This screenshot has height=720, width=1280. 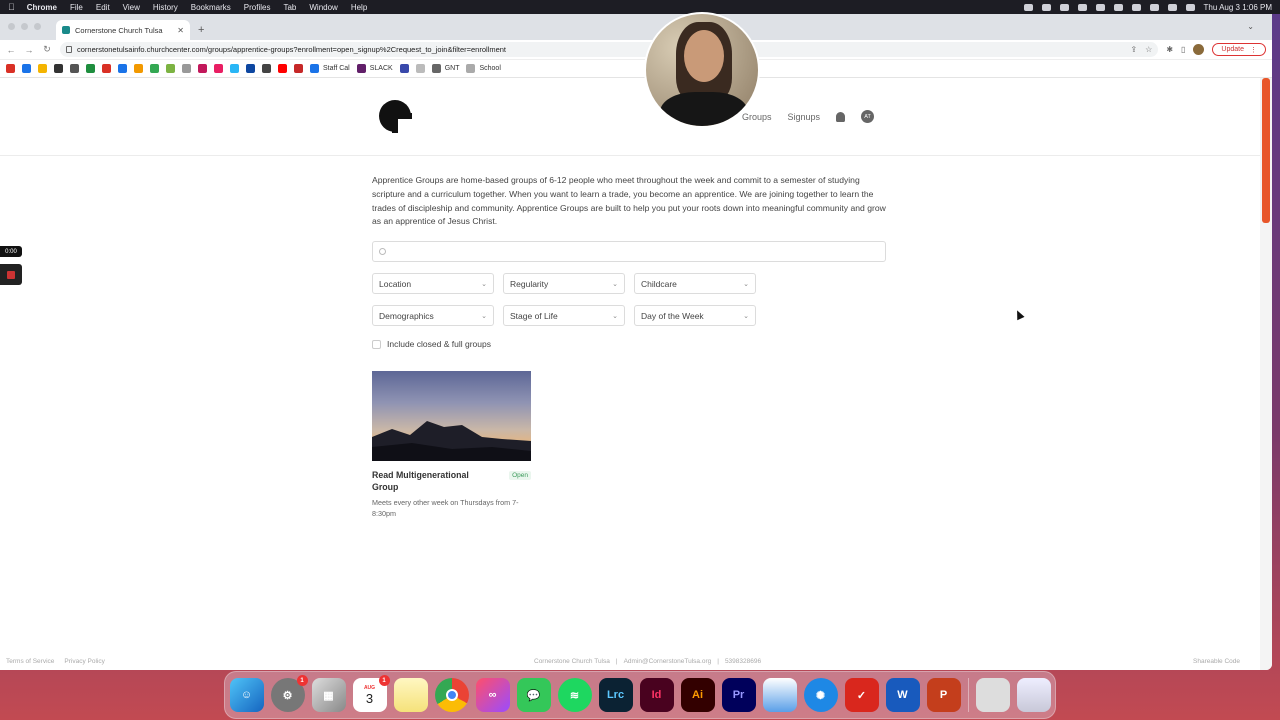 What do you see at coordinates (410, 695) in the screenshot?
I see `notes-icon` at bounding box center [410, 695].